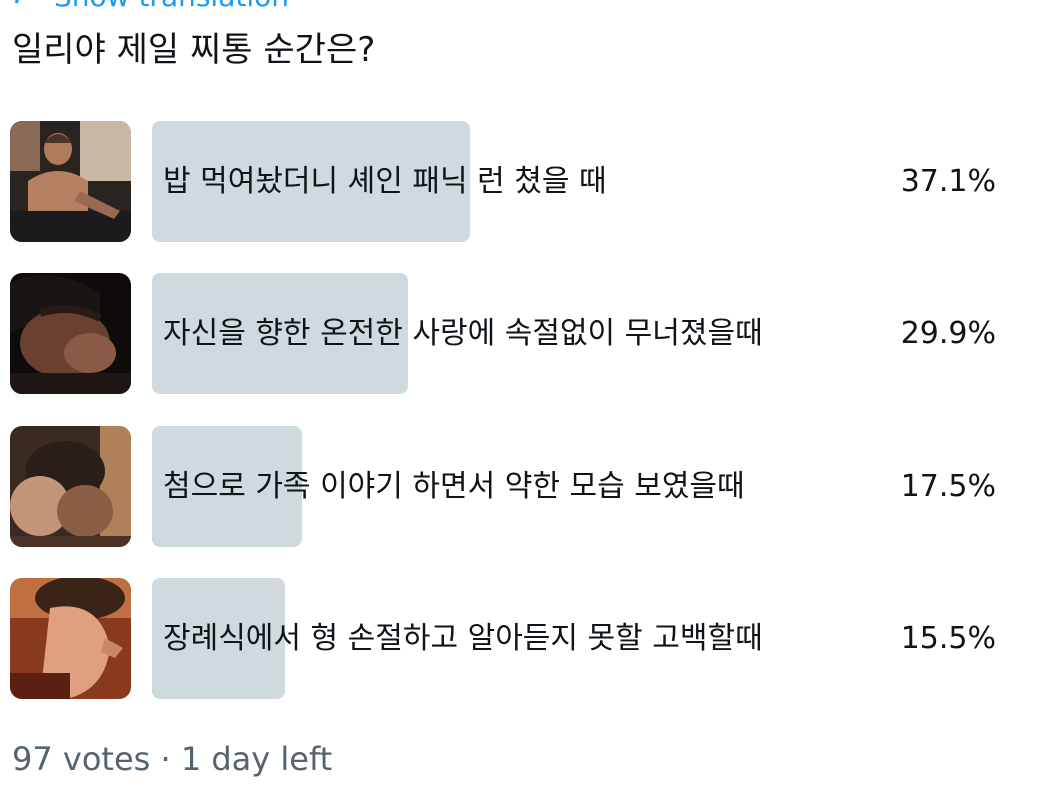 Image resolution: width=1041 pixels, height=806 pixels. I want to click on show-translation-link: Show translation, so click(150, 6).